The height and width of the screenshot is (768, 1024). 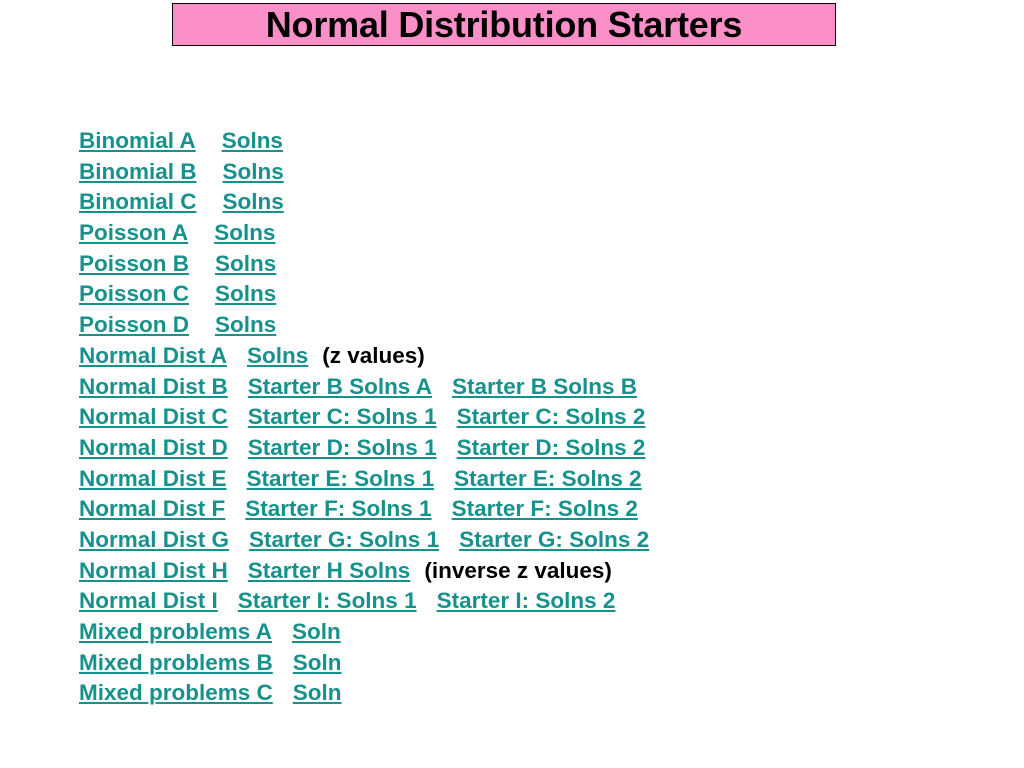 What do you see at coordinates (529, 356) in the screenshot?
I see `link-row: Normal Dist A Solns (z values)` at bounding box center [529, 356].